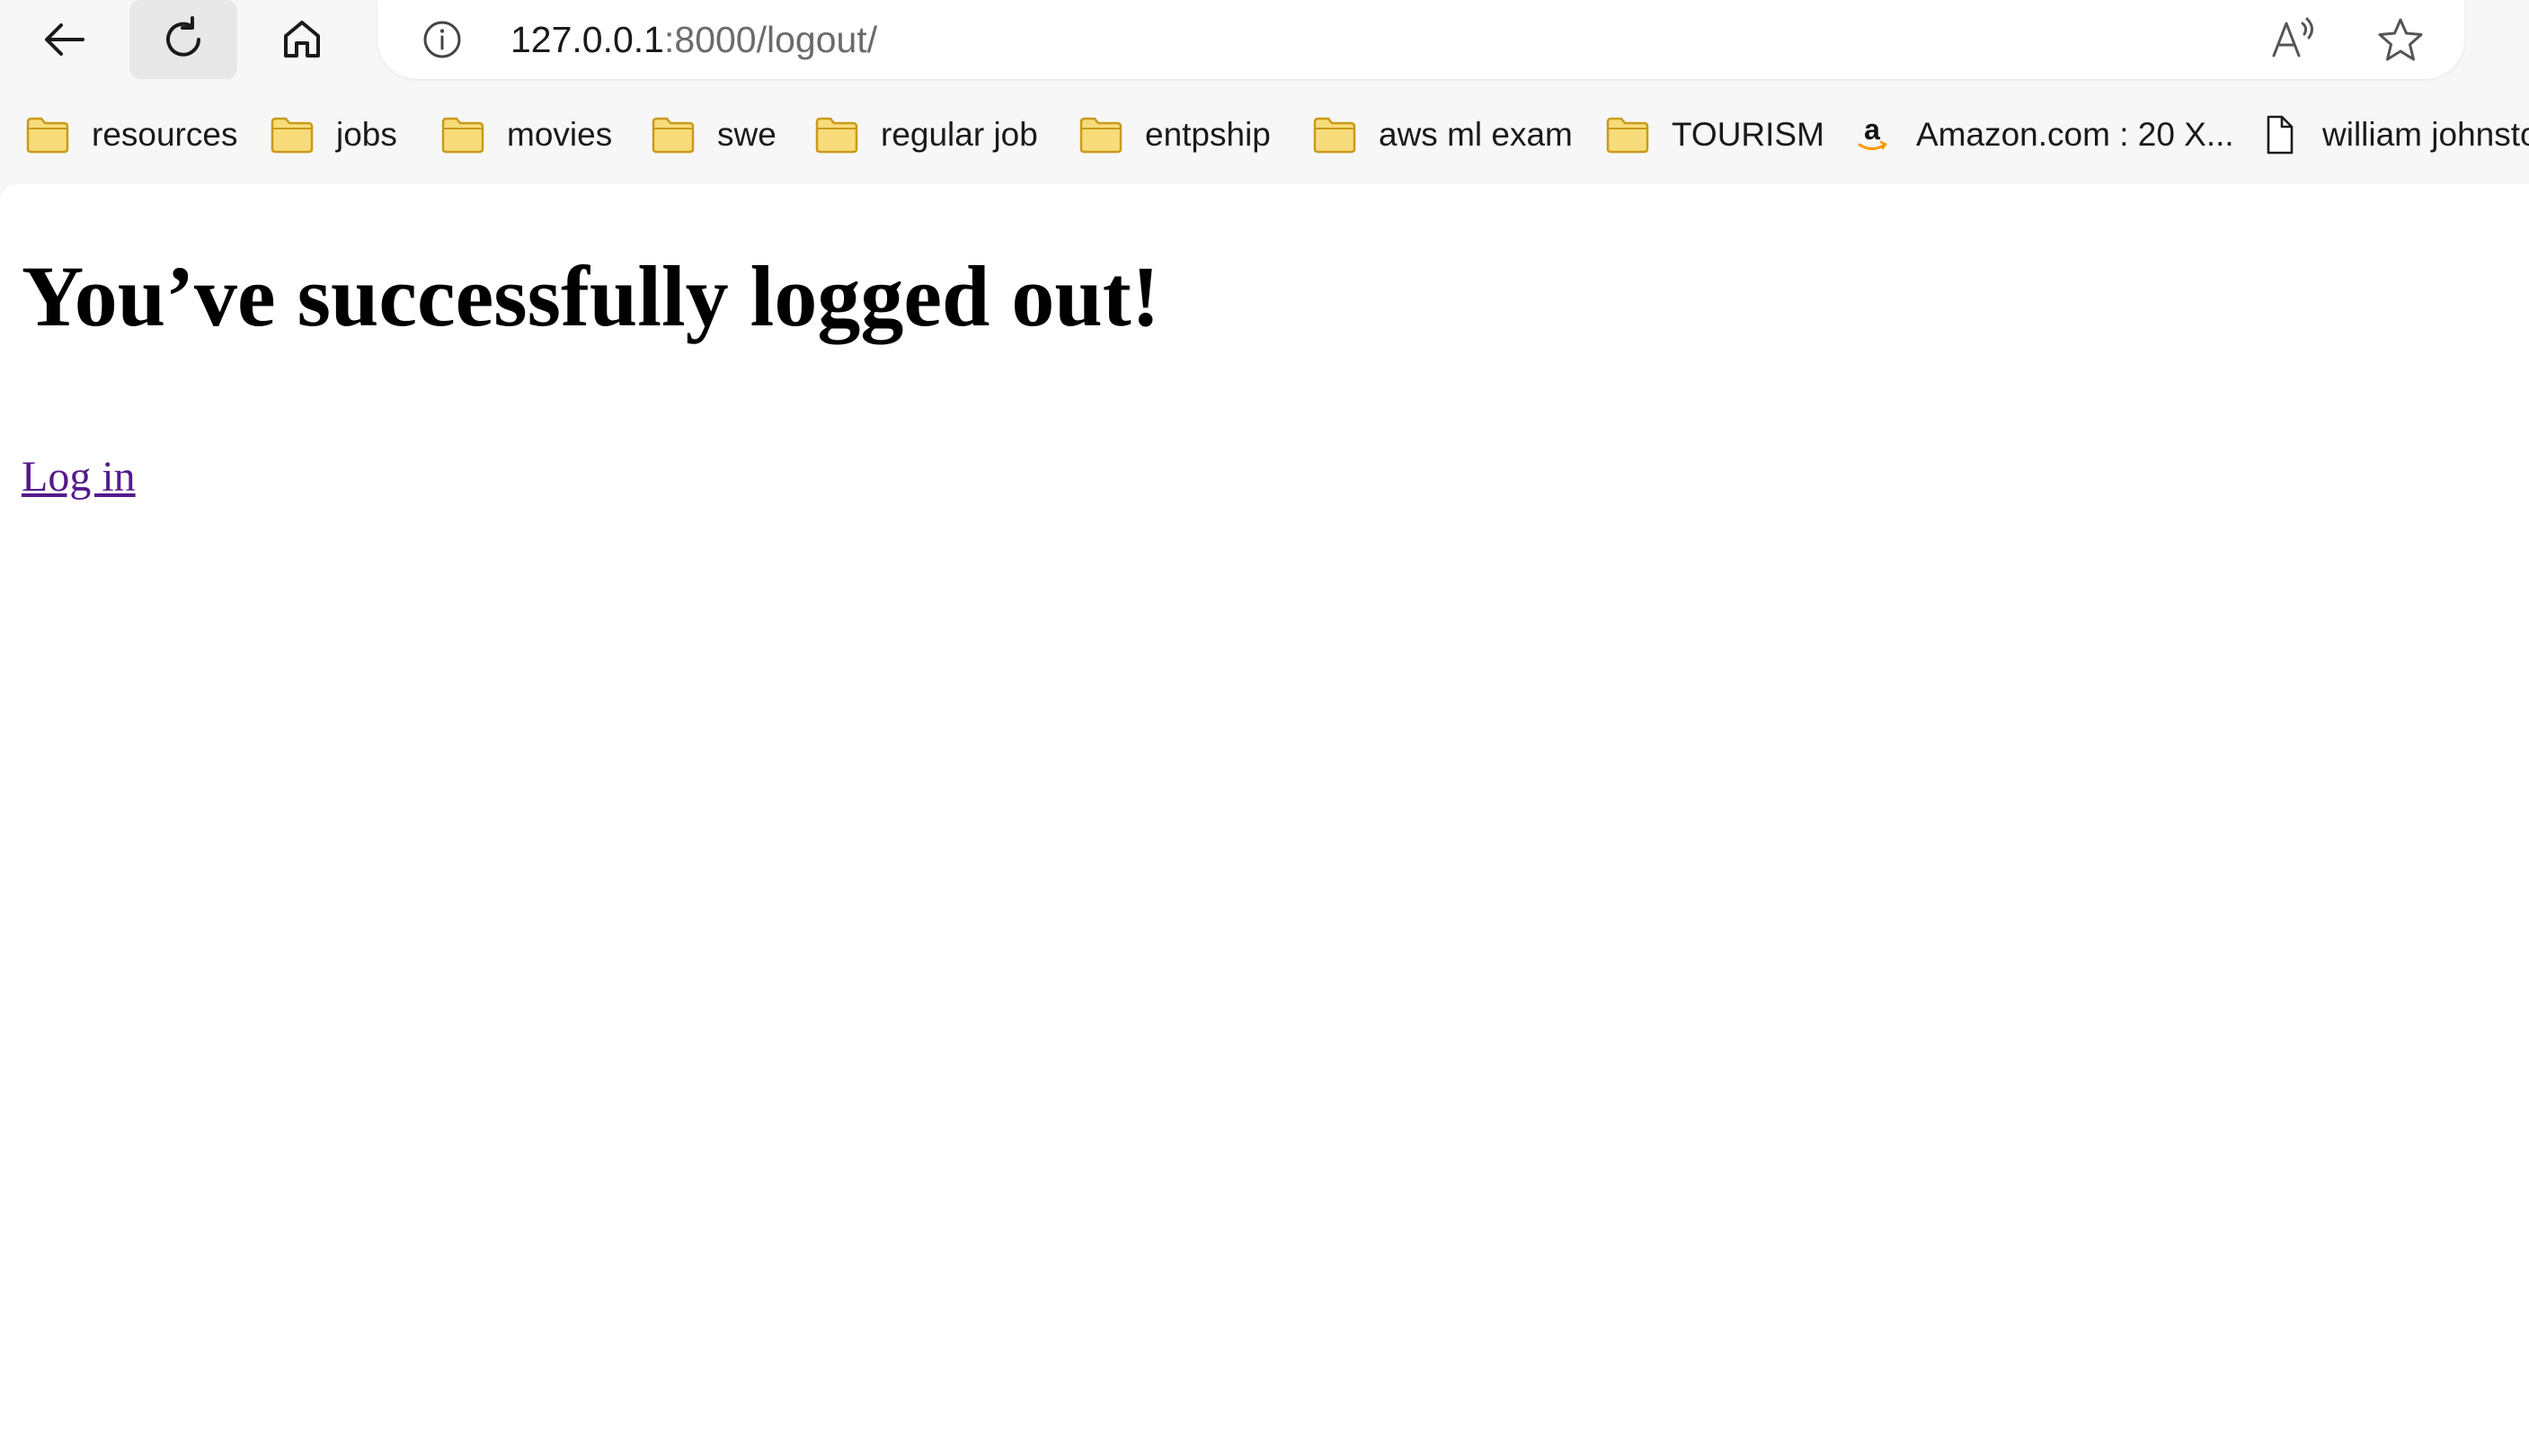 This screenshot has width=2529, height=1456. What do you see at coordinates (1420, 39) in the screenshot?
I see `address-bar: 127.0.0.1:8000/logout/` at bounding box center [1420, 39].